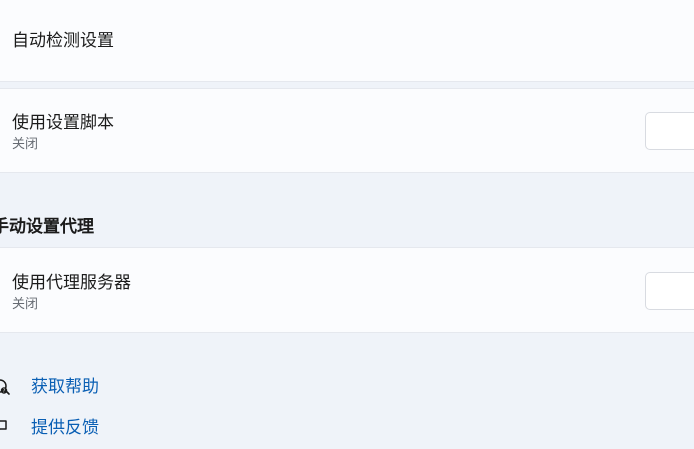  What do you see at coordinates (6, 428) in the screenshot?
I see `feedback-icon` at bounding box center [6, 428].